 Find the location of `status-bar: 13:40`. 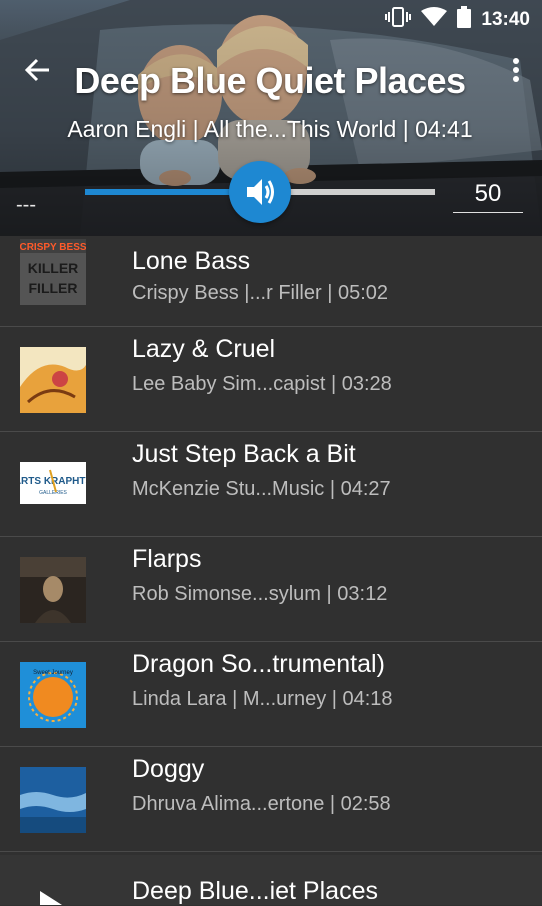

status-bar: 13:40 is located at coordinates (271, 17).